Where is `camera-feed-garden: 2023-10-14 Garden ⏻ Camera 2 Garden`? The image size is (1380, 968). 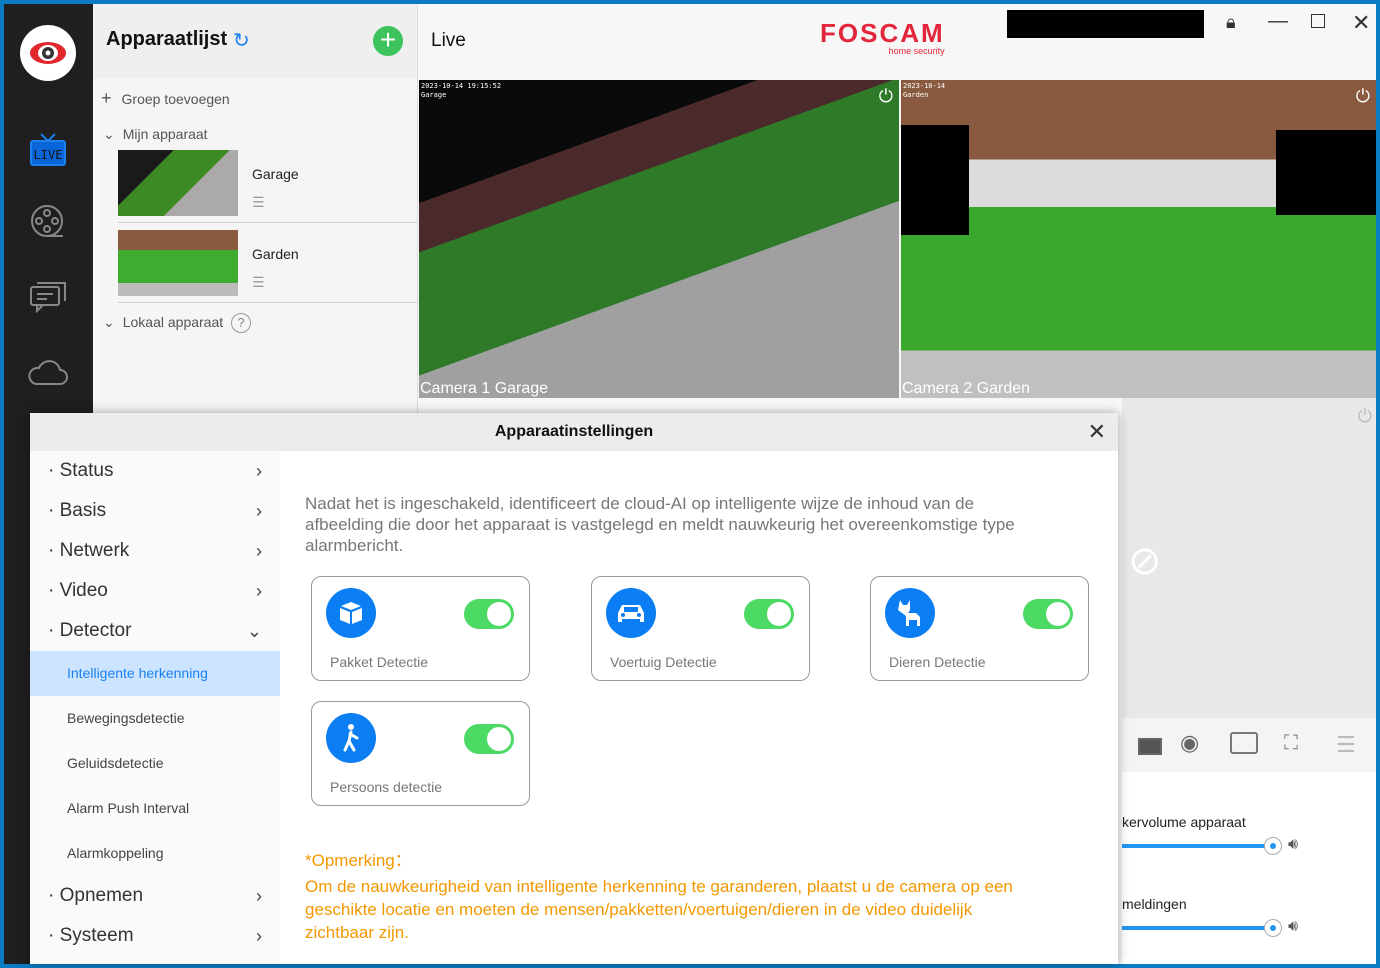
camera-feed-garden: 2023-10-14 Garden ⏻ Camera 2 Garden is located at coordinates (1138, 239).